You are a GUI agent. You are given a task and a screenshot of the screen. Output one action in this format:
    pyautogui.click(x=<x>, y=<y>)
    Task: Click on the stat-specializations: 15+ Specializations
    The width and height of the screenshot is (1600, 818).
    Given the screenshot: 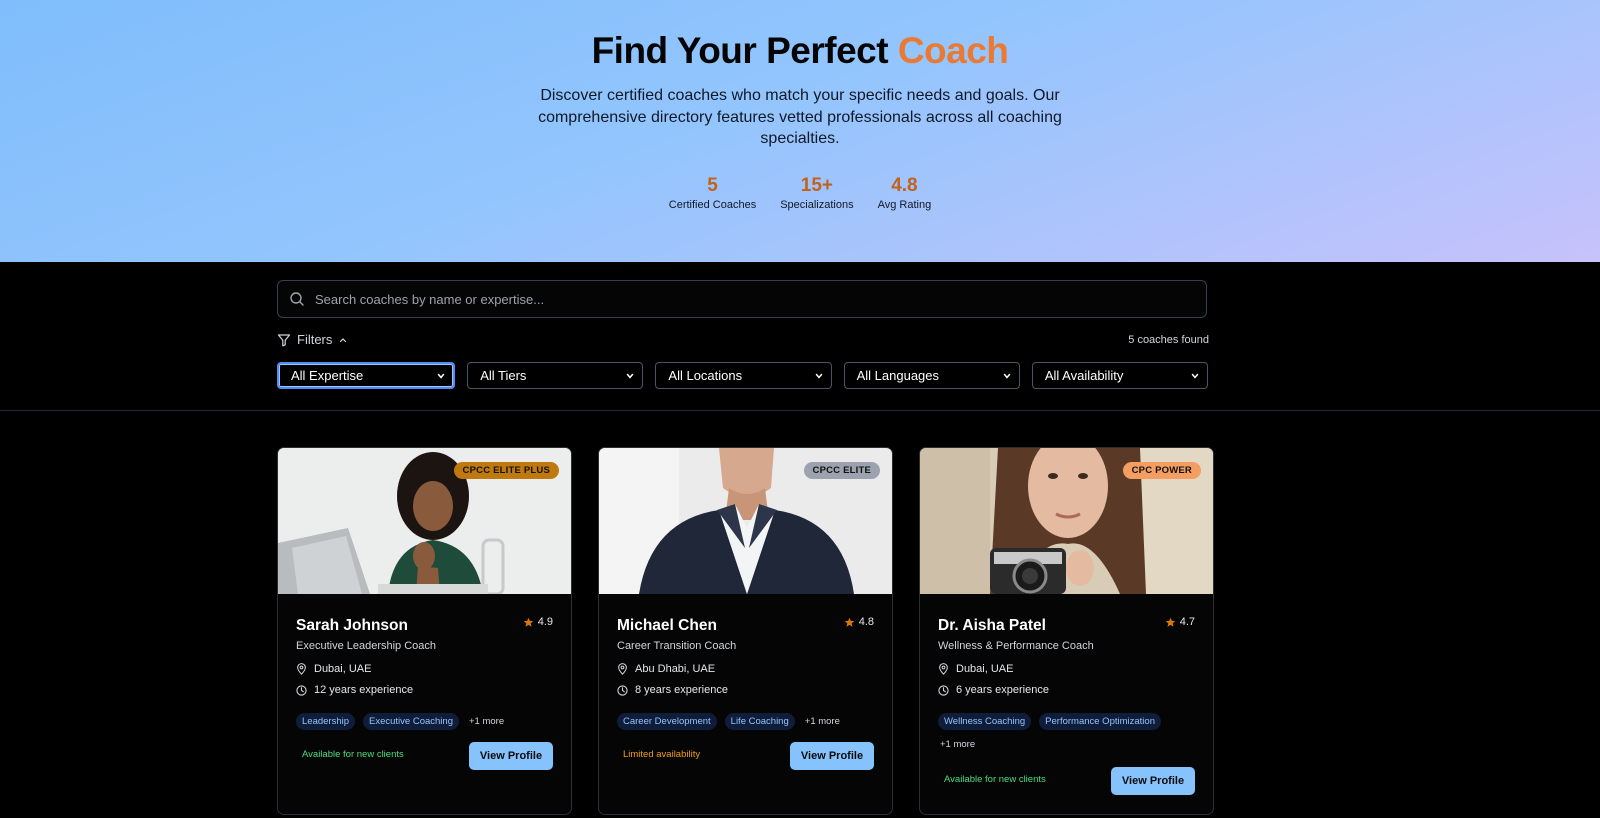 What is the action you would take?
    pyautogui.click(x=816, y=193)
    